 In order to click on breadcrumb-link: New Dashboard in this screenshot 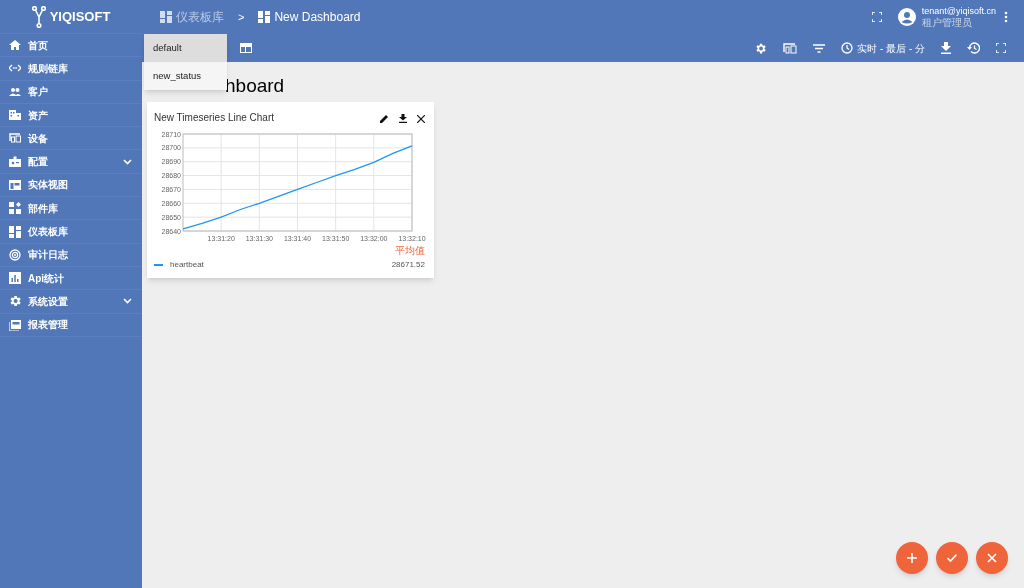, I will do `click(309, 17)`.